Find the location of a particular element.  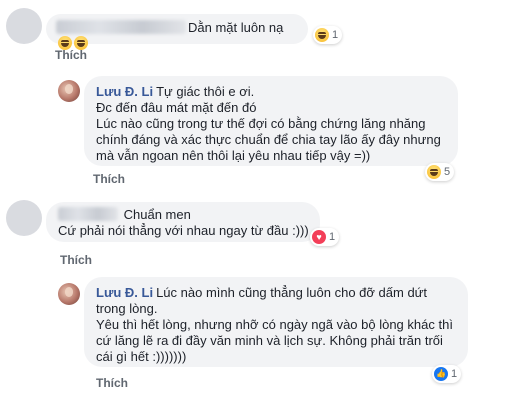

reaction-summary: 👍 1 is located at coordinates (447, 374).